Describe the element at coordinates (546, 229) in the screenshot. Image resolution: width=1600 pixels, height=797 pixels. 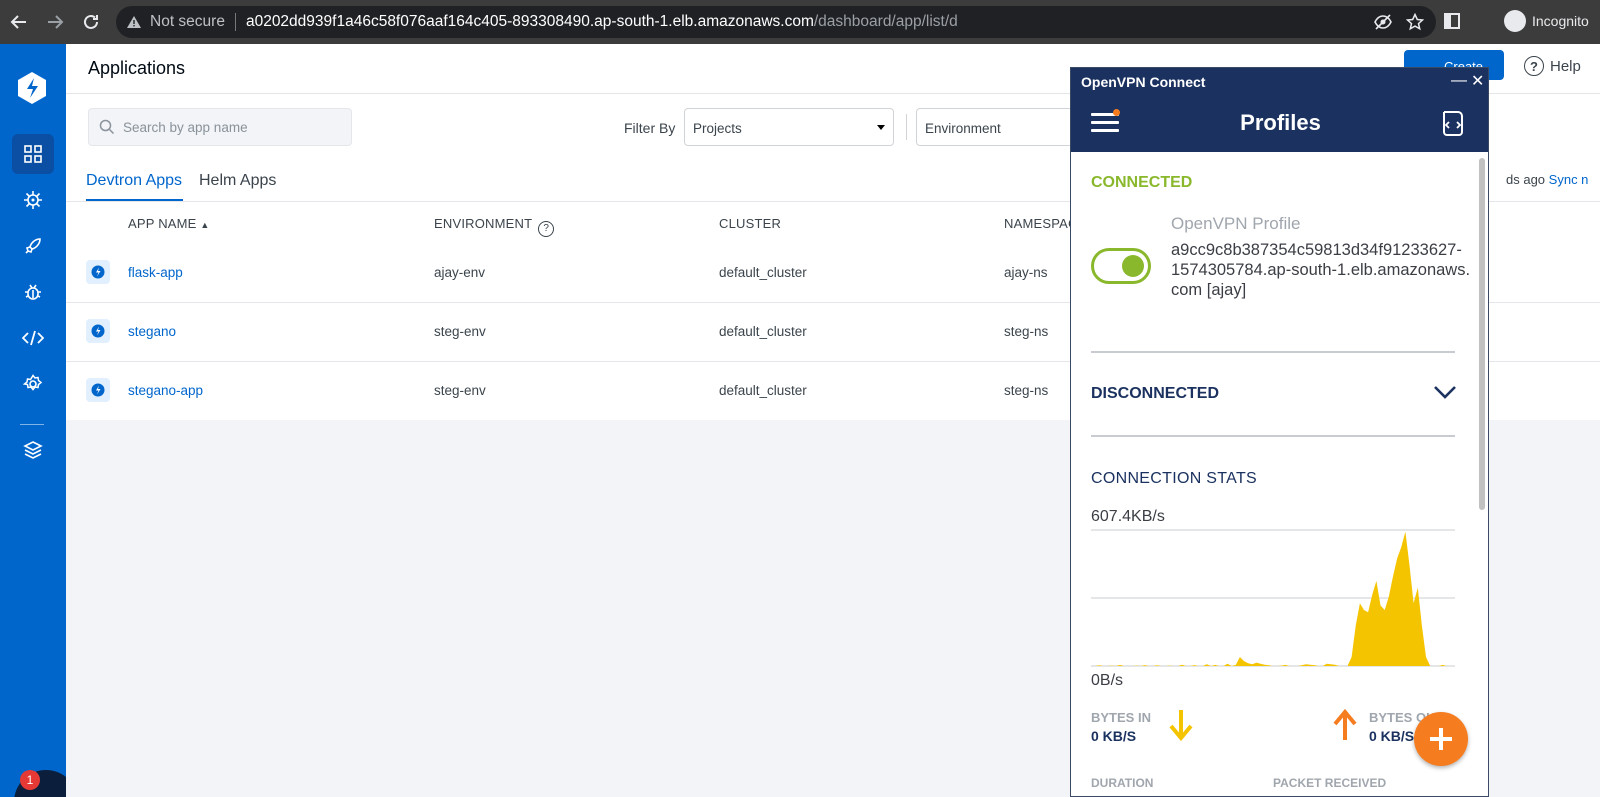
I see `environment-help-icon: ?` at that location.